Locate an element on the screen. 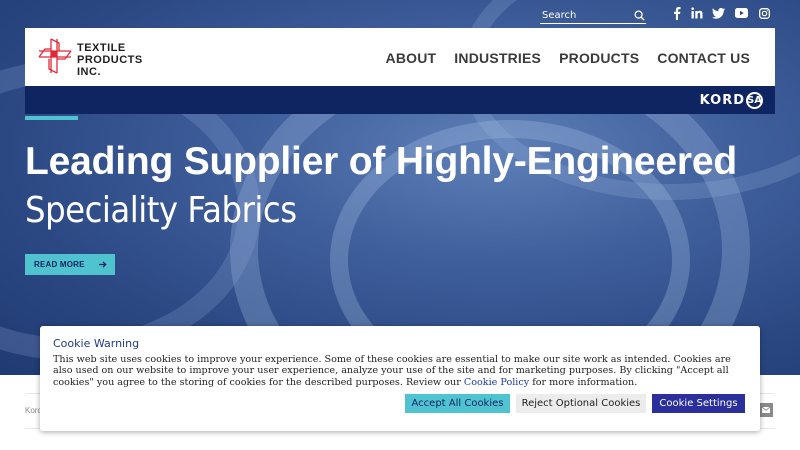 The height and width of the screenshot is (450, 800). reject-optional-cookies-button: Reject Optional Cookies is located at coordinates (581, 403).